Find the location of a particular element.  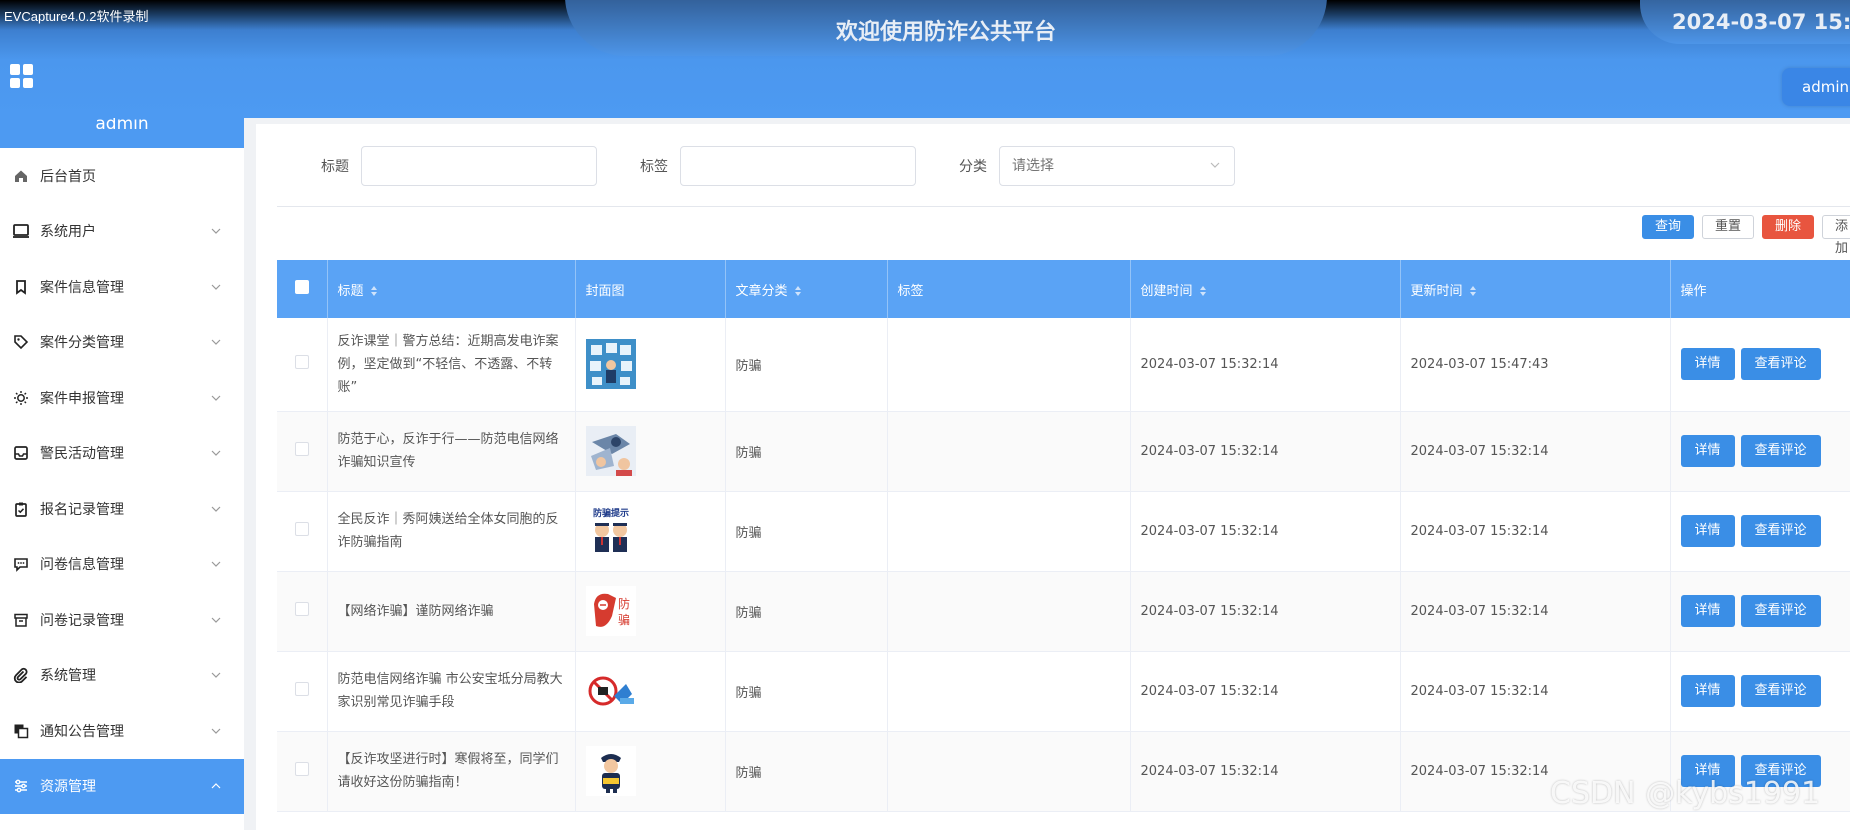

cell-cover is located at coordinates (650, 691).